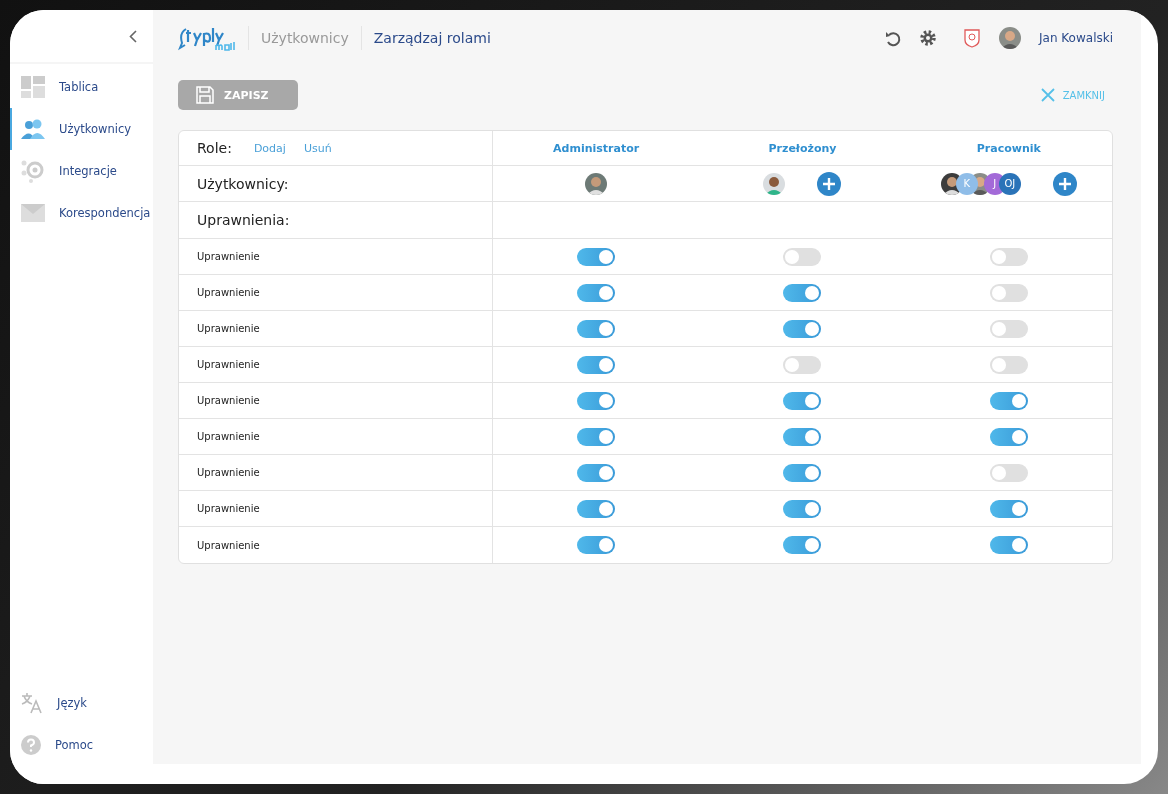  I want to click on sidebar-item: Tablica, so click(81, 87).